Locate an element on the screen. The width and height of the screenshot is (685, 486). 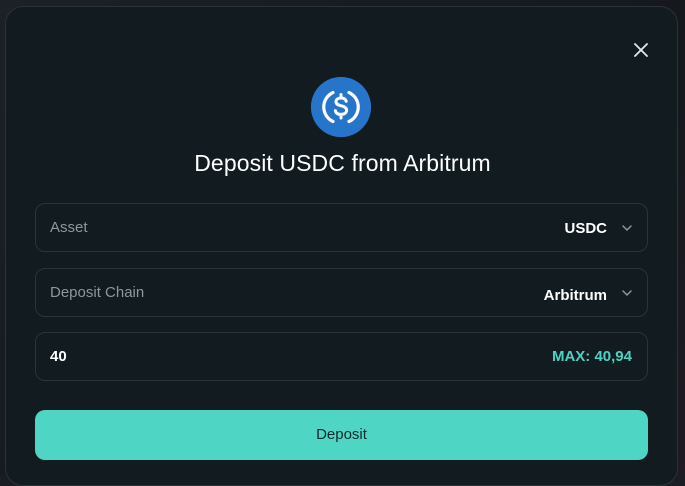
usdc-coin-icon is located at coordinates (341, 107).